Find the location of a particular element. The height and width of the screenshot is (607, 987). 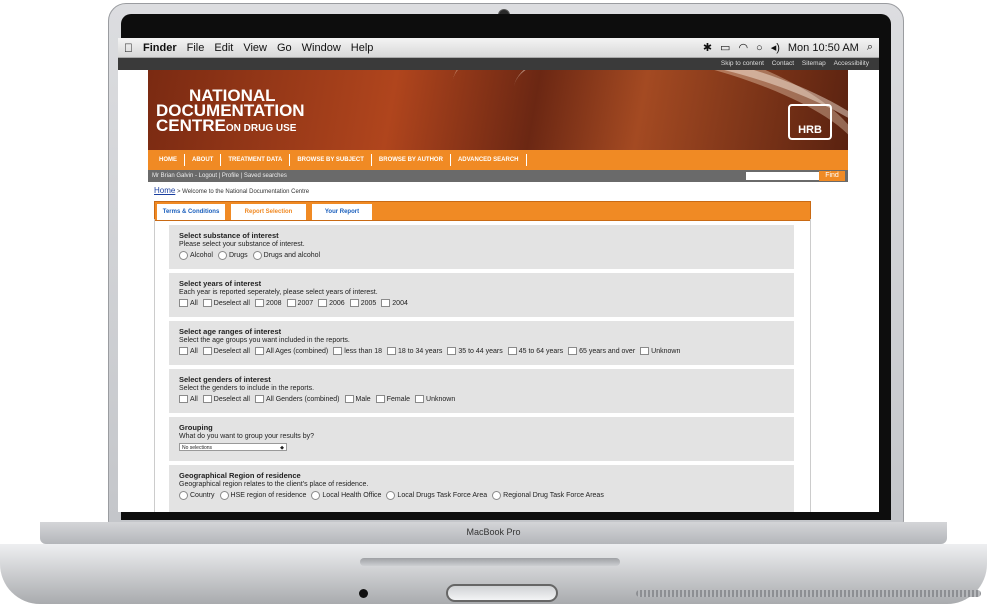

logo-line-3-small: ON DRUG USE is located at coordinates (261, 128).